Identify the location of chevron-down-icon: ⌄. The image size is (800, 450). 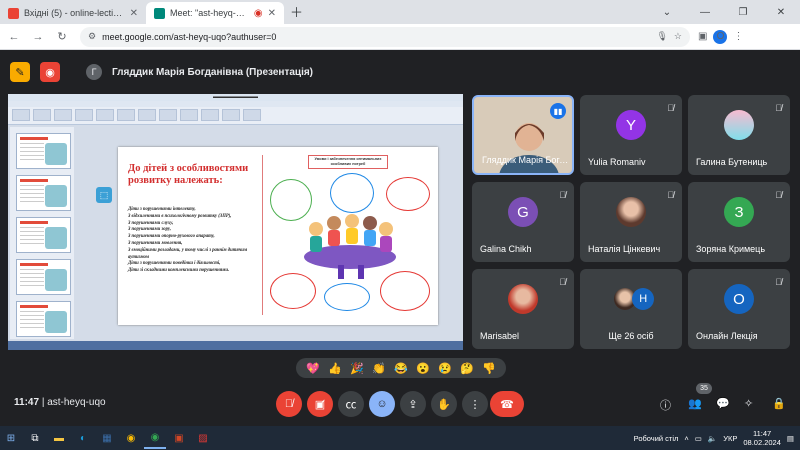
(667, 12).